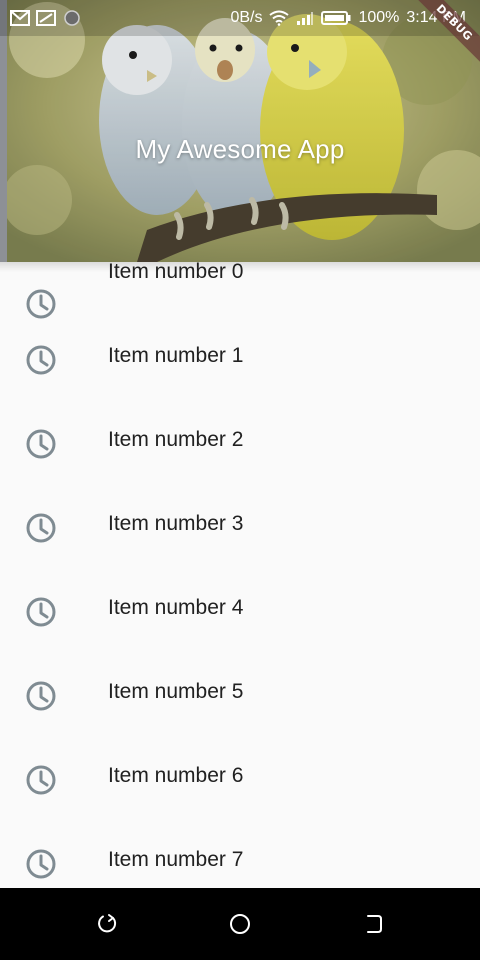 The width and height of the screenshot is (480, 960). I want to click on battery-percent: 100%, so click(379, 17).